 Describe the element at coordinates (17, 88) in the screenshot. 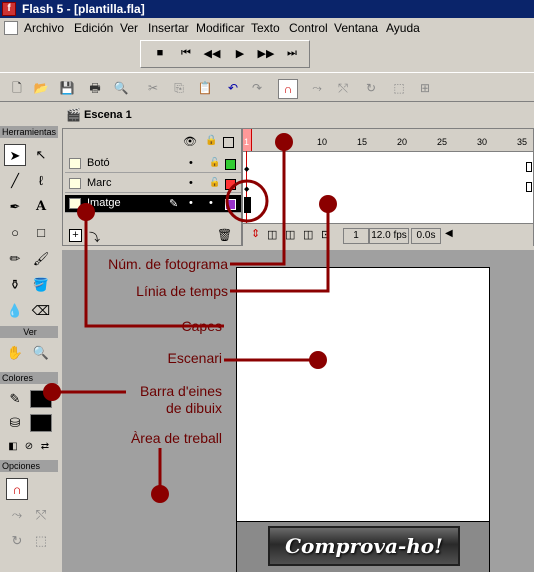

I see `new-icon: 🗋` at that location.